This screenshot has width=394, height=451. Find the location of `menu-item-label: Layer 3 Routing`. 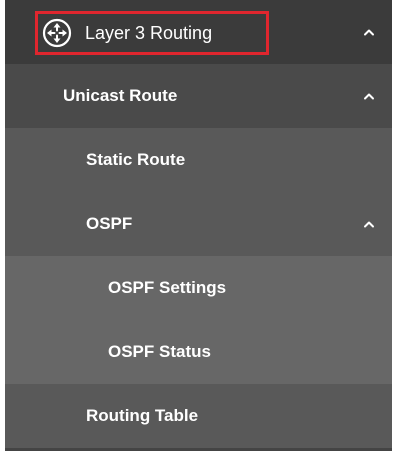

menu-item-label: Layer 3 Routing is located at coordinates (149, 32).